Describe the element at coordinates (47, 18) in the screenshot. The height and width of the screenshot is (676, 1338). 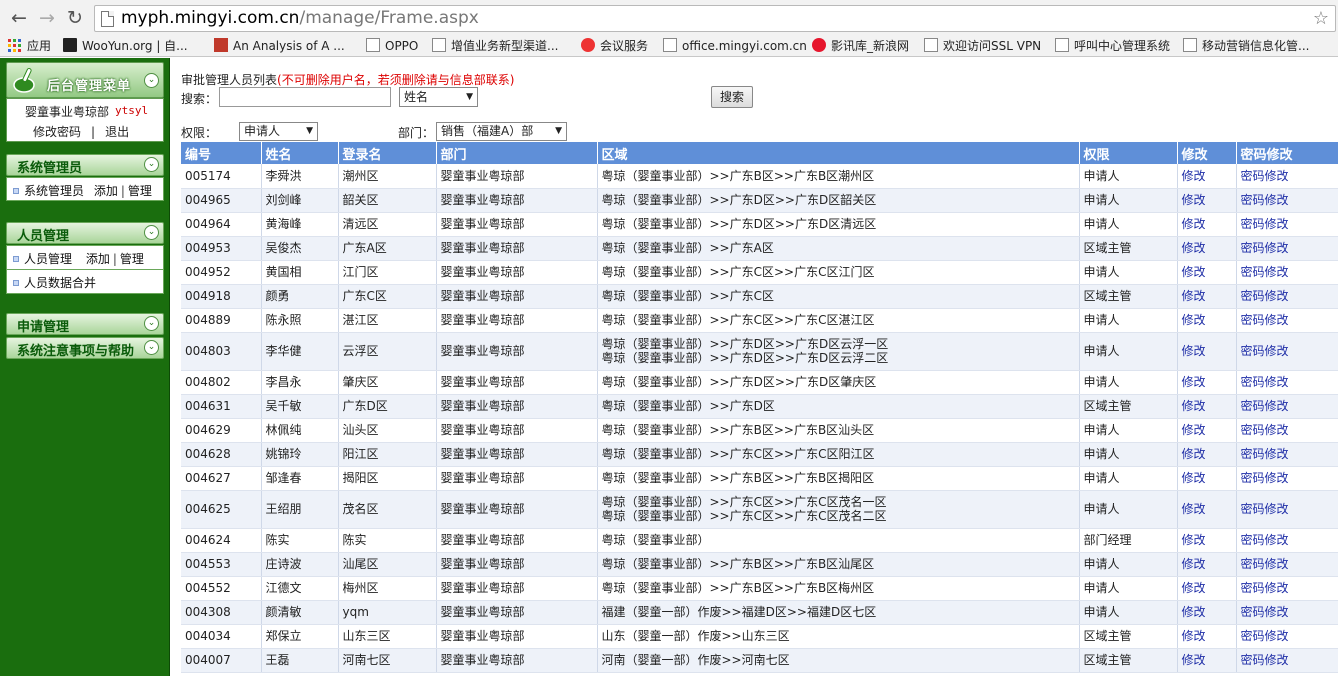
I see `forward-arrow-icon: →` at that location.